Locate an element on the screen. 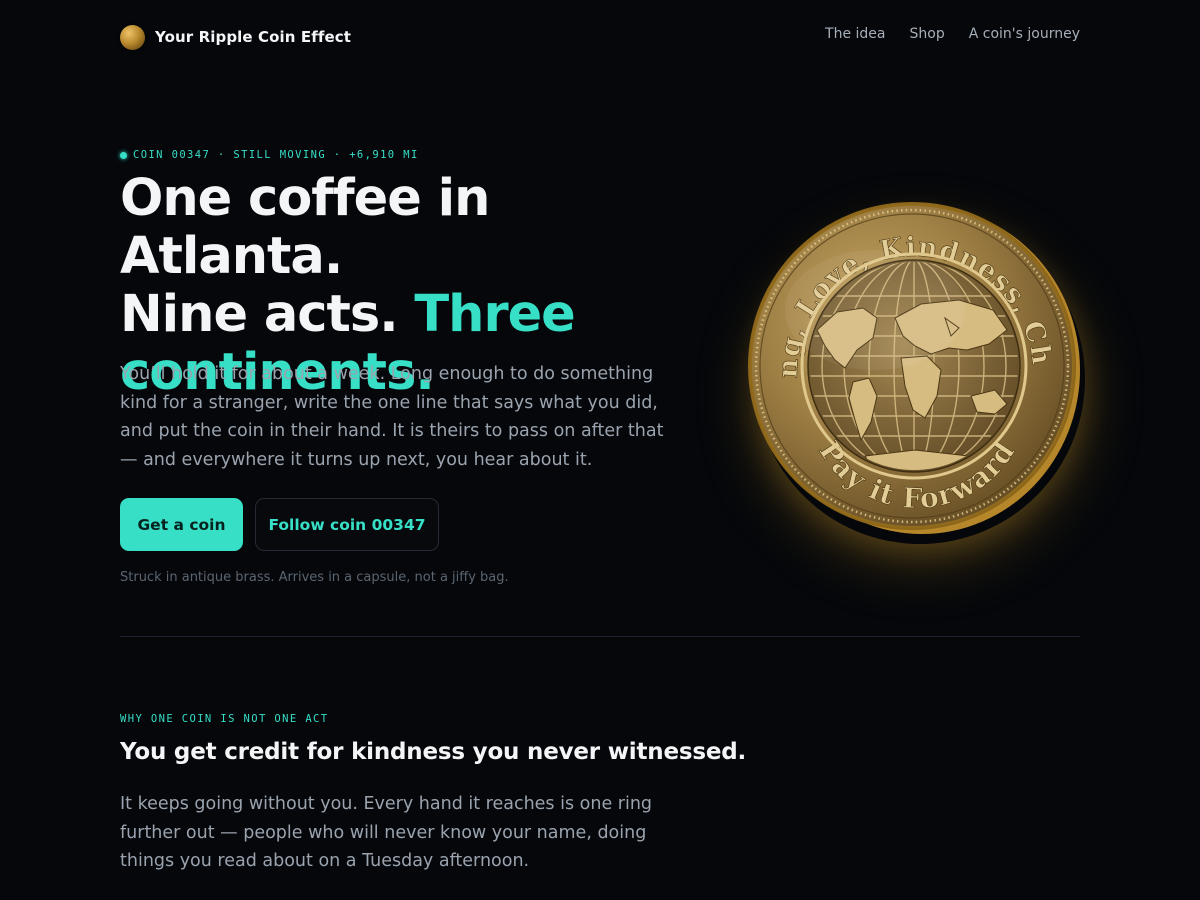 This screenshot has height=900, width=1200. main-nav: The idea Shop A coin's journey is located at coordinates (940, 34).